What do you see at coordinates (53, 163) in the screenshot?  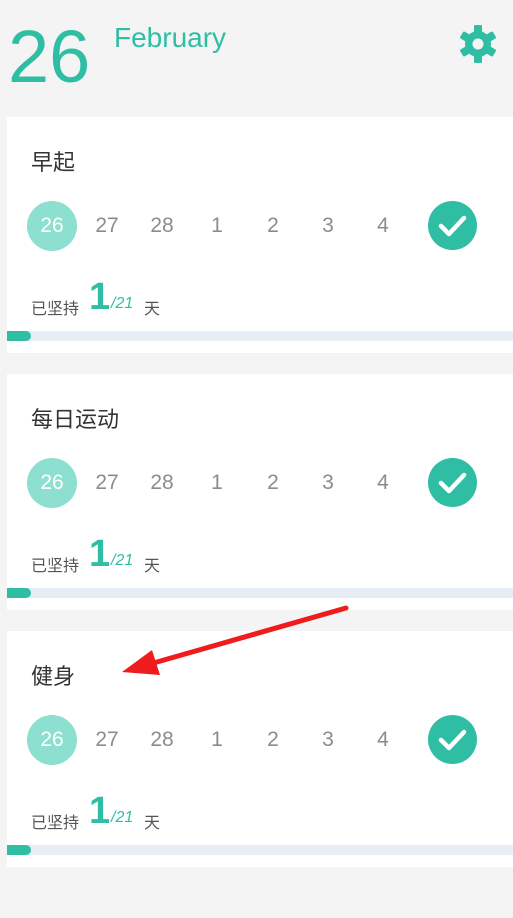 I see `habit-title: 早起` at bounding box center [53, 163].